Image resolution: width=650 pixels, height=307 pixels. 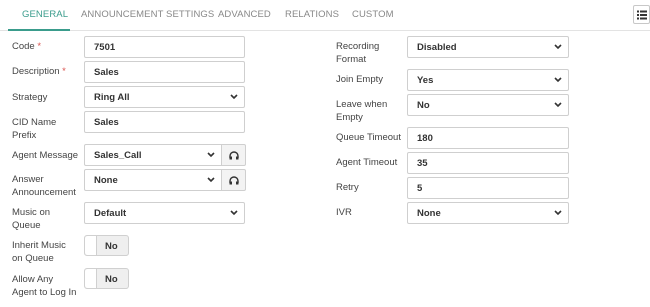 What do you see at coordinates (118, 155) in the screenshot?
I see `agent-message-value: Sales_Call` at bounding box center [118, 155].